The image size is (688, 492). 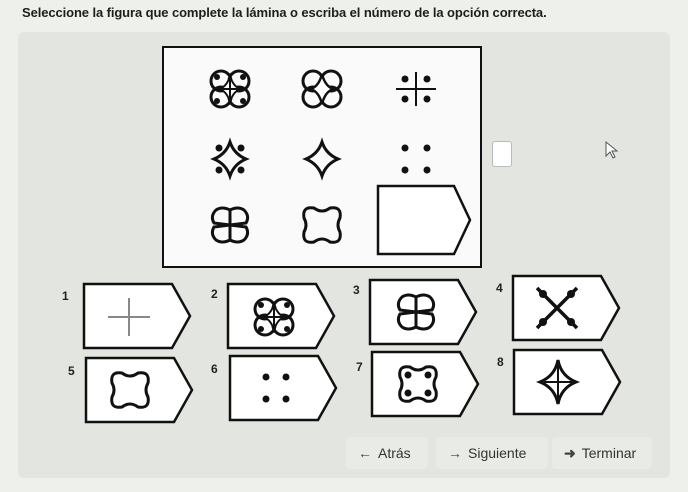 I want to click on mouse-cursor-icon, so click(x=612, y=149).